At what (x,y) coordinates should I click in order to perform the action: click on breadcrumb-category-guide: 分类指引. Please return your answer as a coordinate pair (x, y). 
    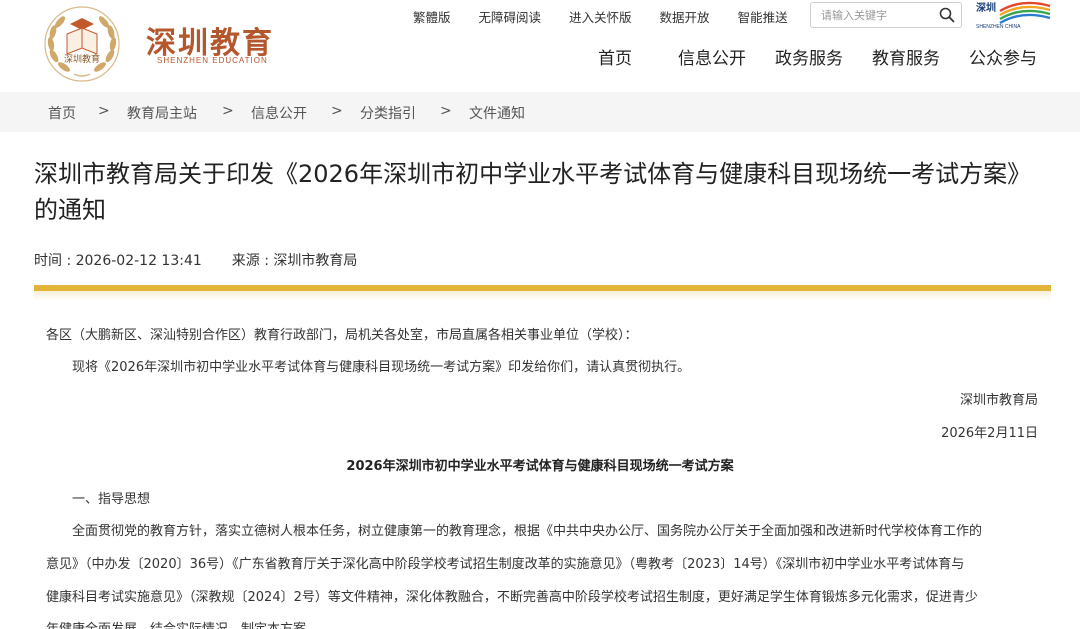
    Looking at the image, I should click on (388, 113).